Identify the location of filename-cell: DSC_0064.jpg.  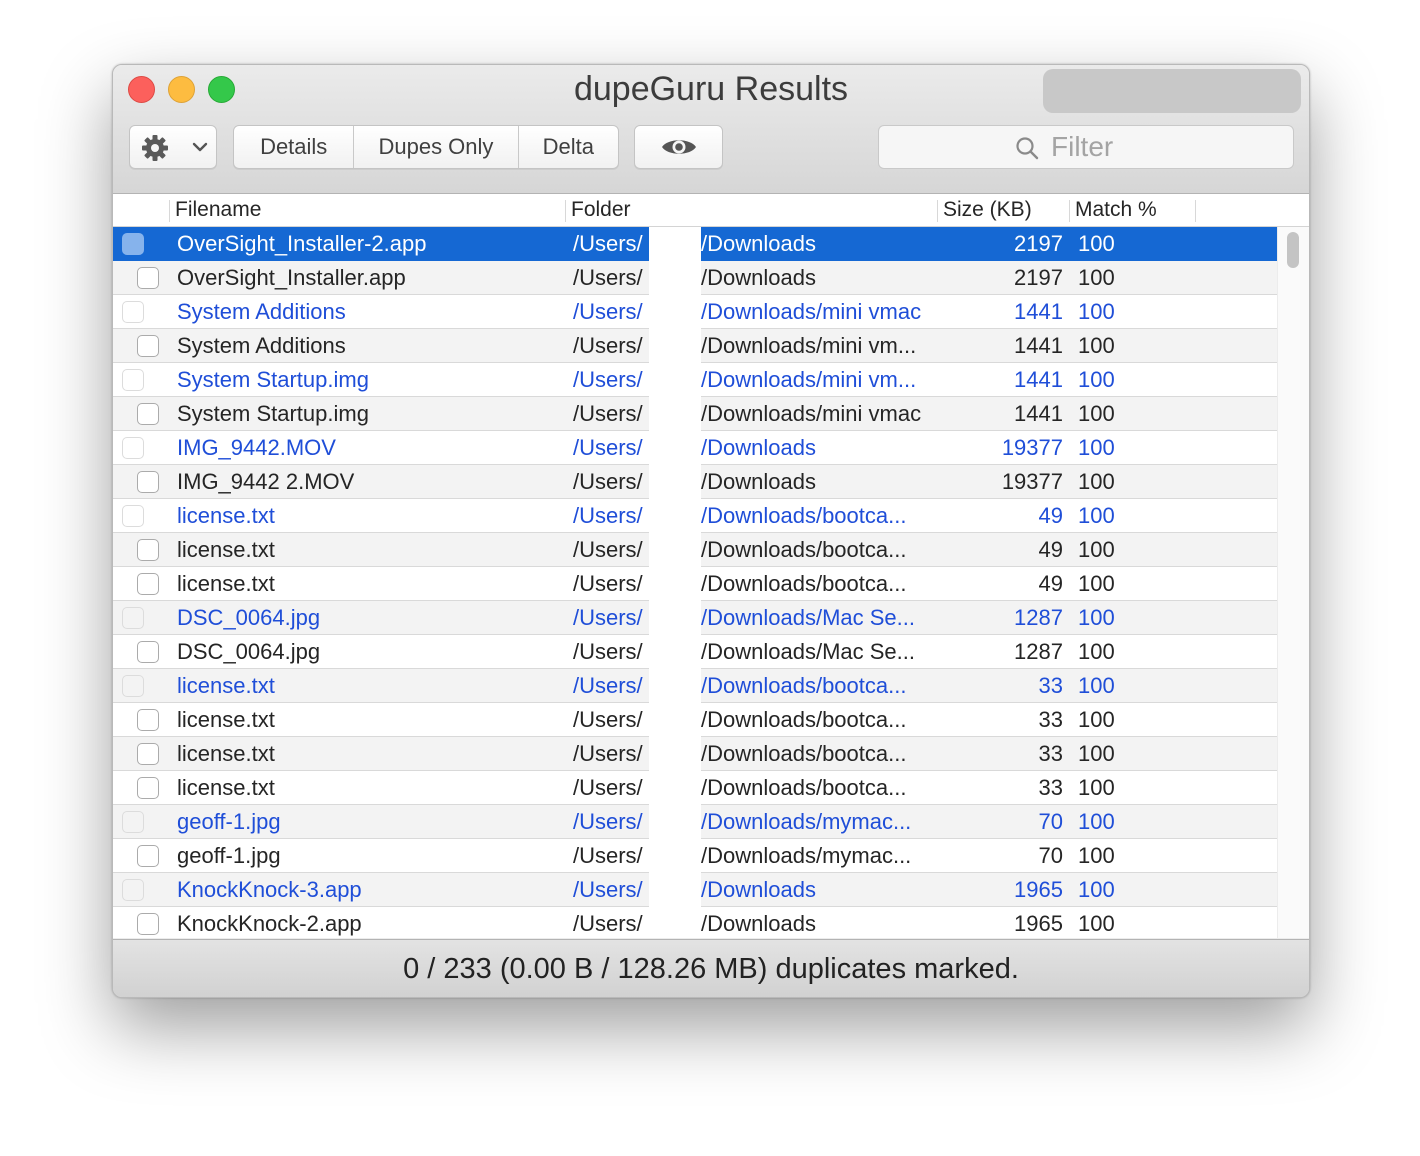
(249, 651).